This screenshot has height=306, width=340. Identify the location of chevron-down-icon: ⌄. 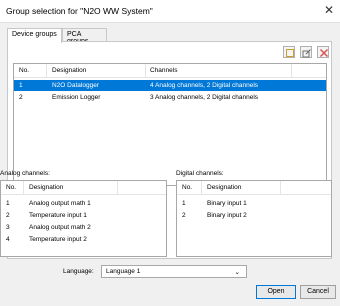
(237, 272).